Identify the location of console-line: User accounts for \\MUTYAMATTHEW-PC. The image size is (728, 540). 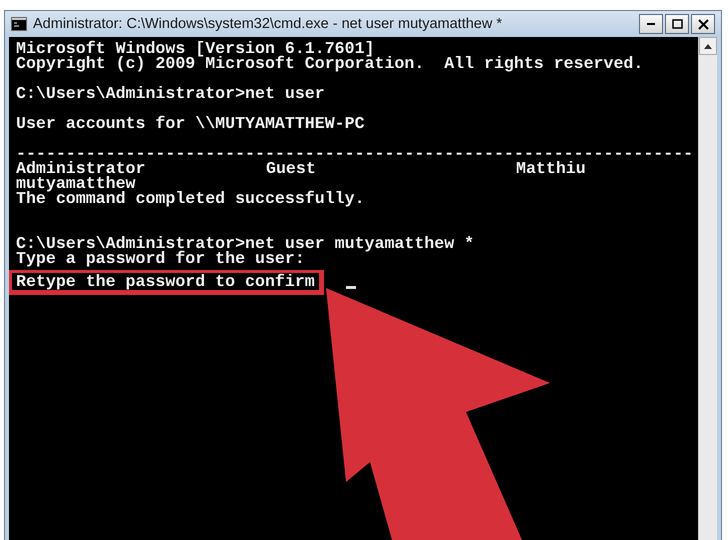
(190, 123).